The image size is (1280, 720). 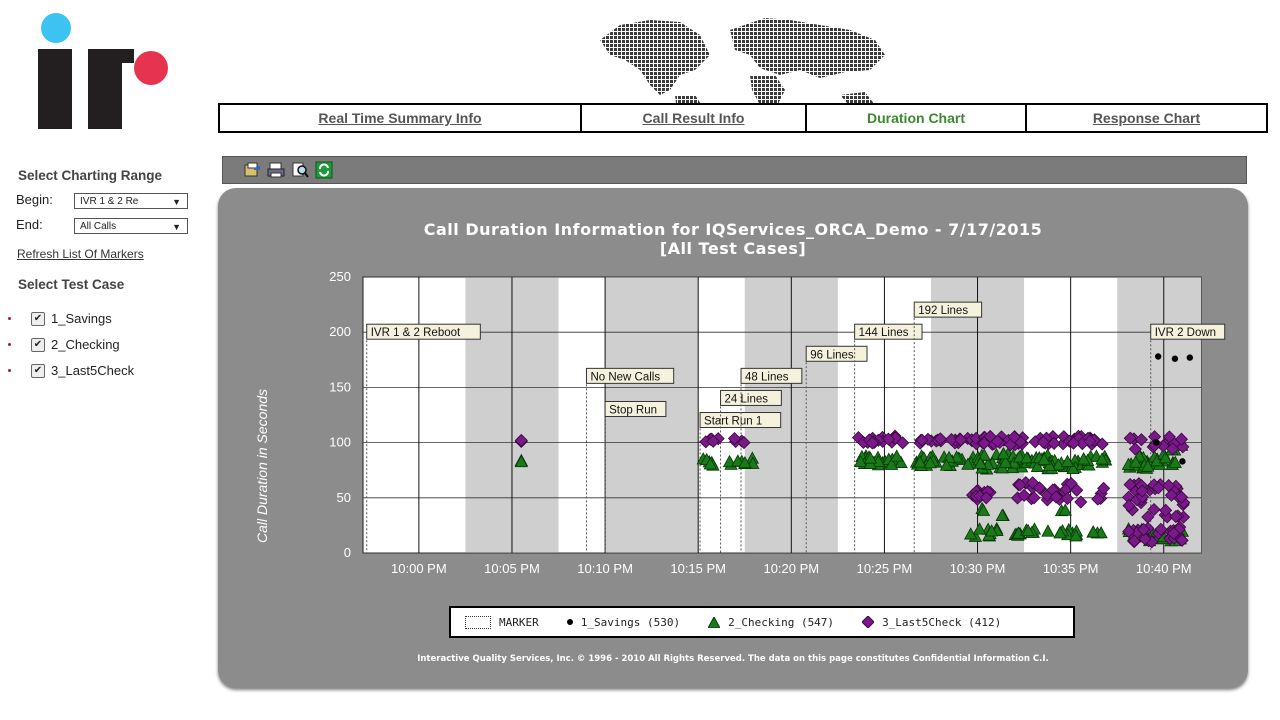 I want to click on x-tick-label: 10:35 PM, so click(x=1071, y=568).